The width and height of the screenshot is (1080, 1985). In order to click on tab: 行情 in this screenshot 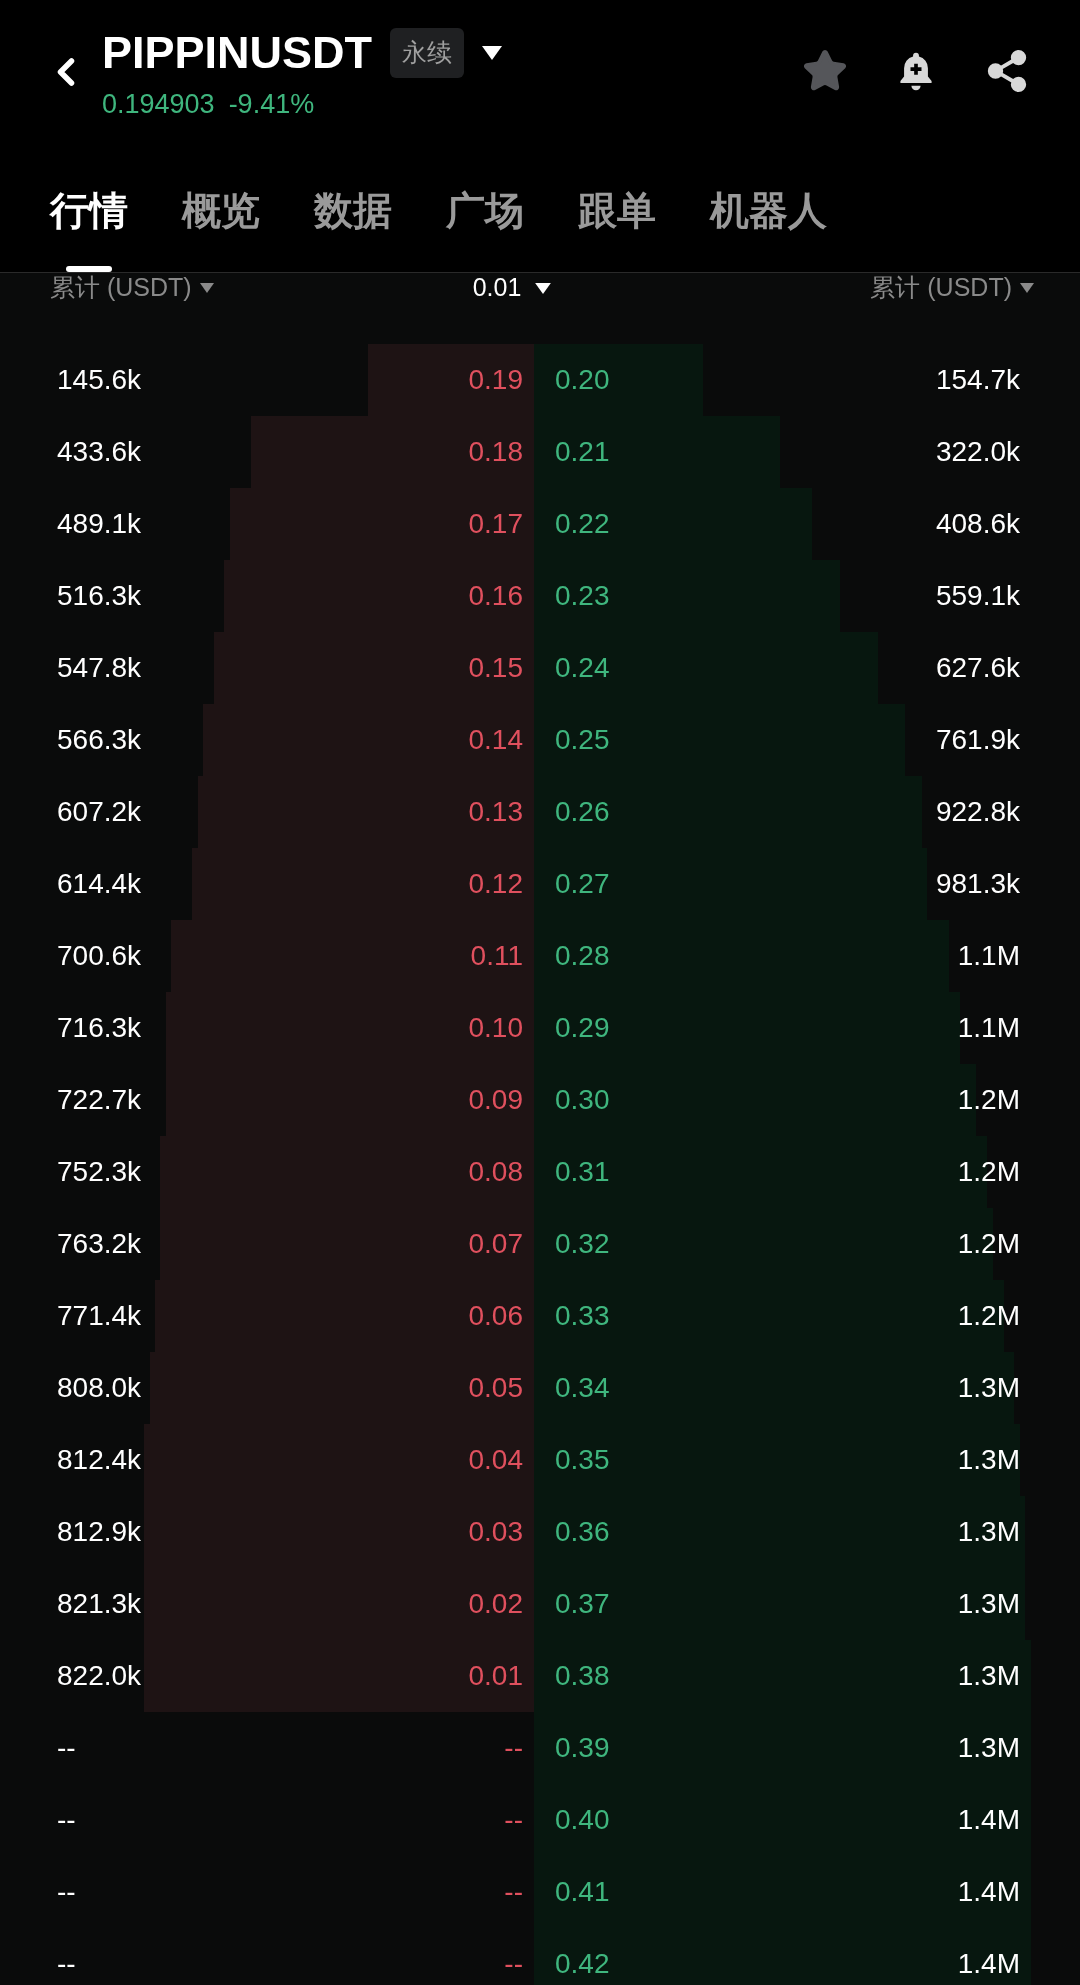, I will do `click(89, 211)`.